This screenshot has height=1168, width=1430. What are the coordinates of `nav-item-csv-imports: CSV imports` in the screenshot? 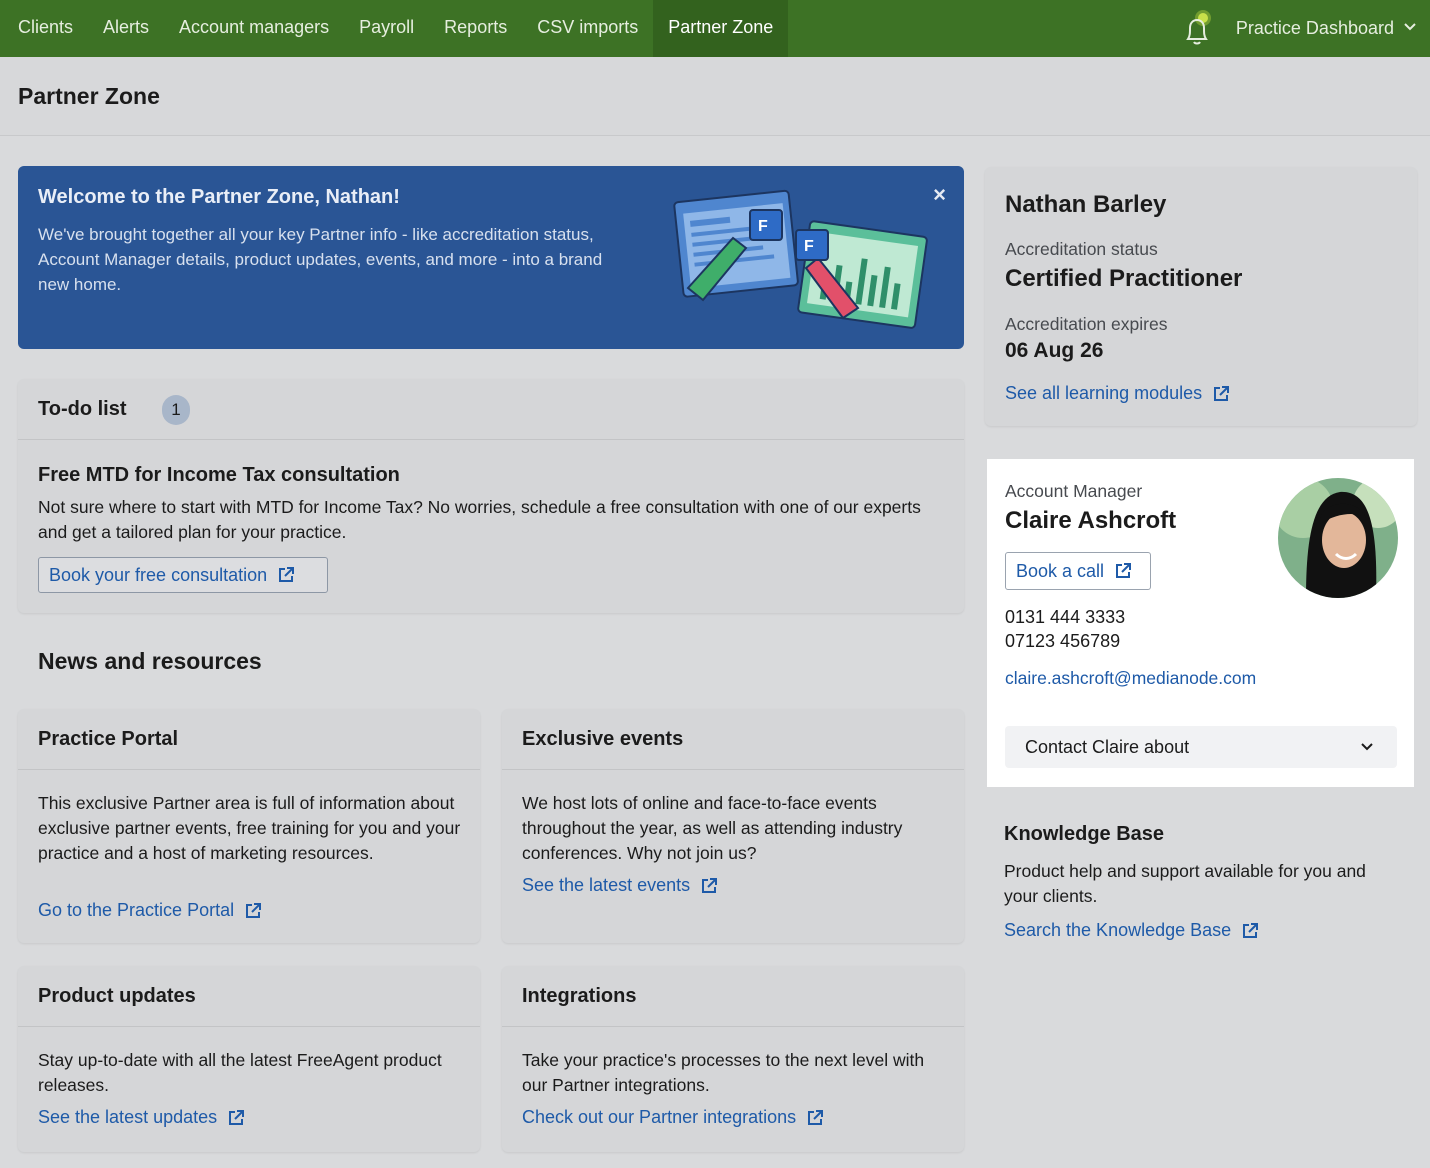 It's located at (587, 28).